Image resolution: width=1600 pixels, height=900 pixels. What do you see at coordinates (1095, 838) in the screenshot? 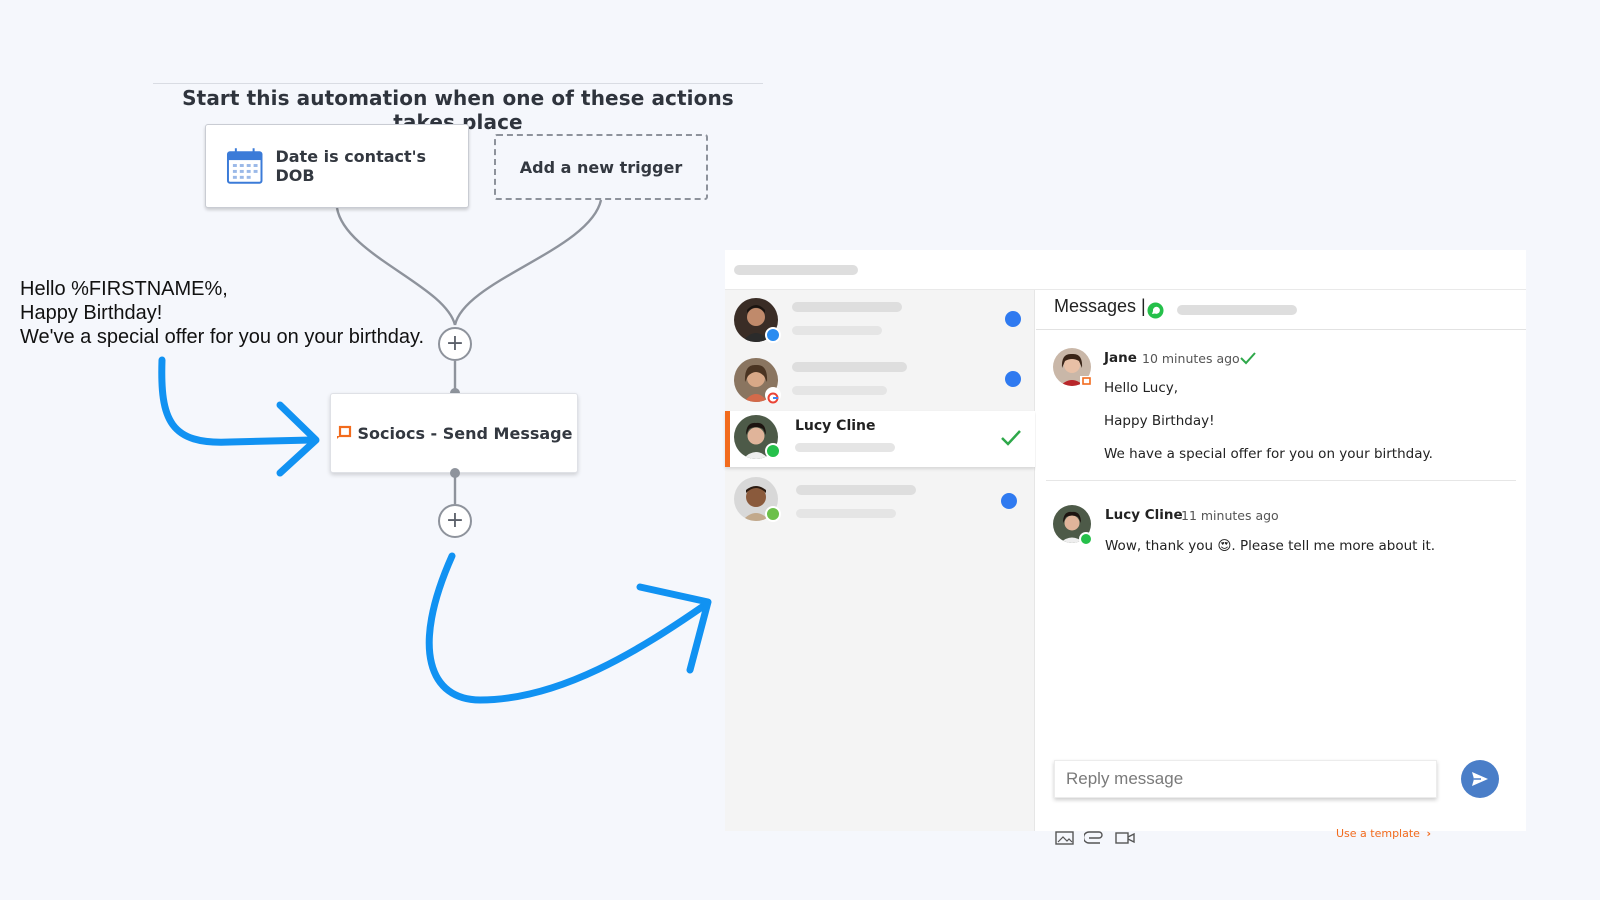
I see `attachment-icon` at bounding box center [1095, 838].